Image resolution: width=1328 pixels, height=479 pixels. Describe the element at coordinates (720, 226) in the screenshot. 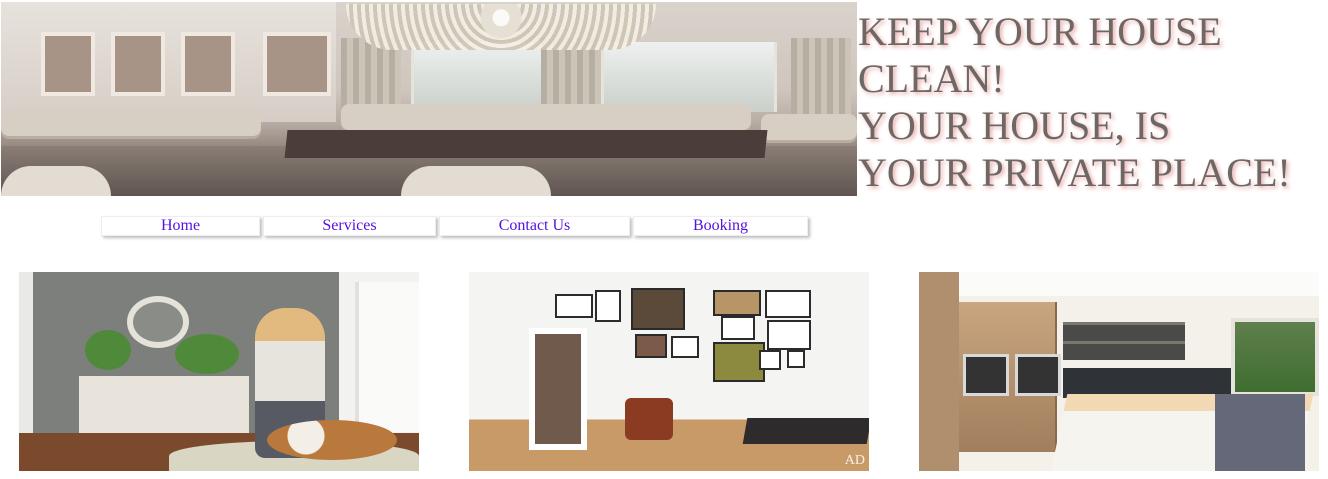

I see `nav-link-booking: Booking` at that location.